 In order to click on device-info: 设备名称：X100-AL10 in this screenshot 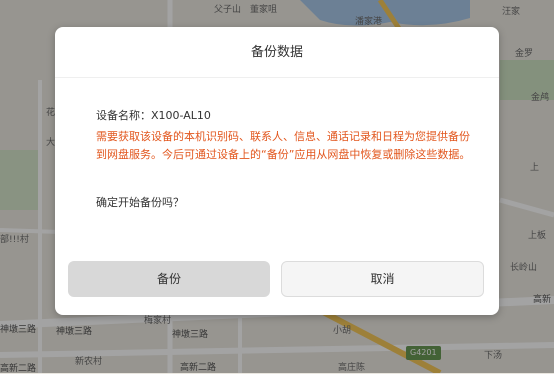, I will do `click(153, 115)`.